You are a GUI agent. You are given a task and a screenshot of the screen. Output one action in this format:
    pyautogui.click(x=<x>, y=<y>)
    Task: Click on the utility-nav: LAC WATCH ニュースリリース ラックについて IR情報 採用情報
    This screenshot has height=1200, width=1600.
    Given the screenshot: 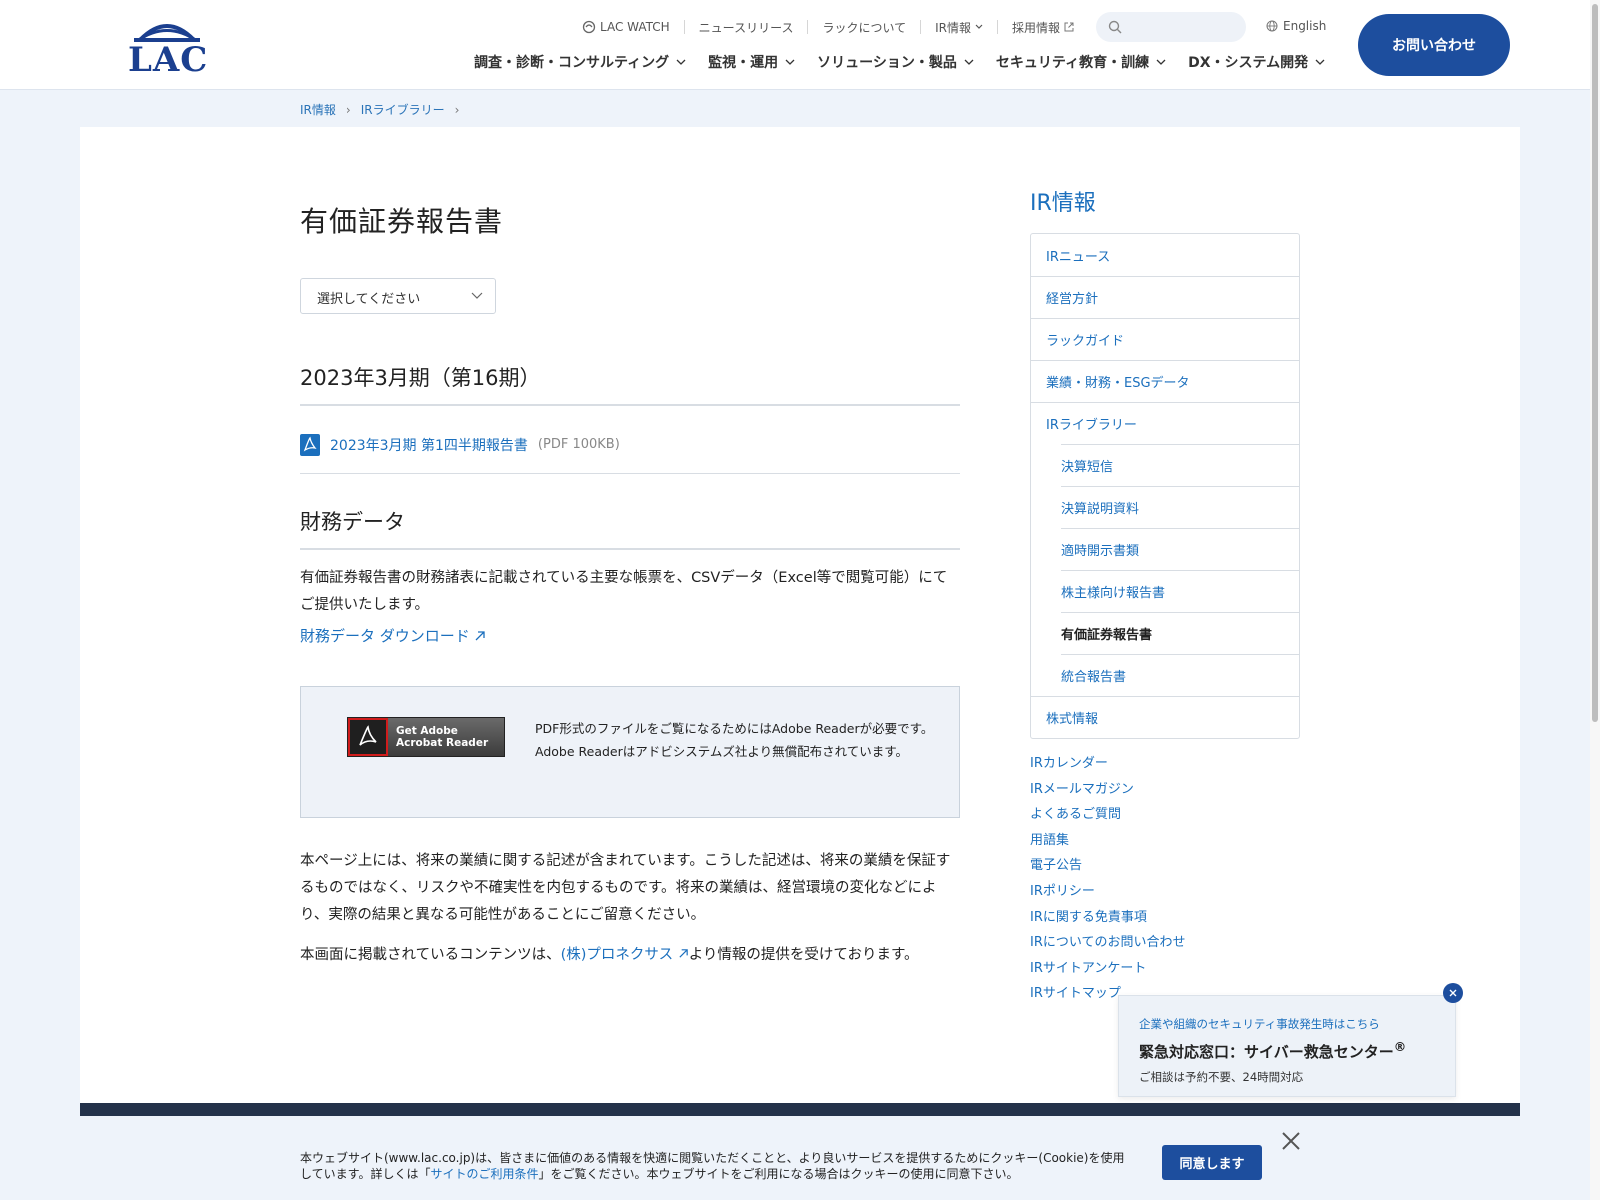 What is the action you would take?
    pyautogui.click(x=835, y=27)
    